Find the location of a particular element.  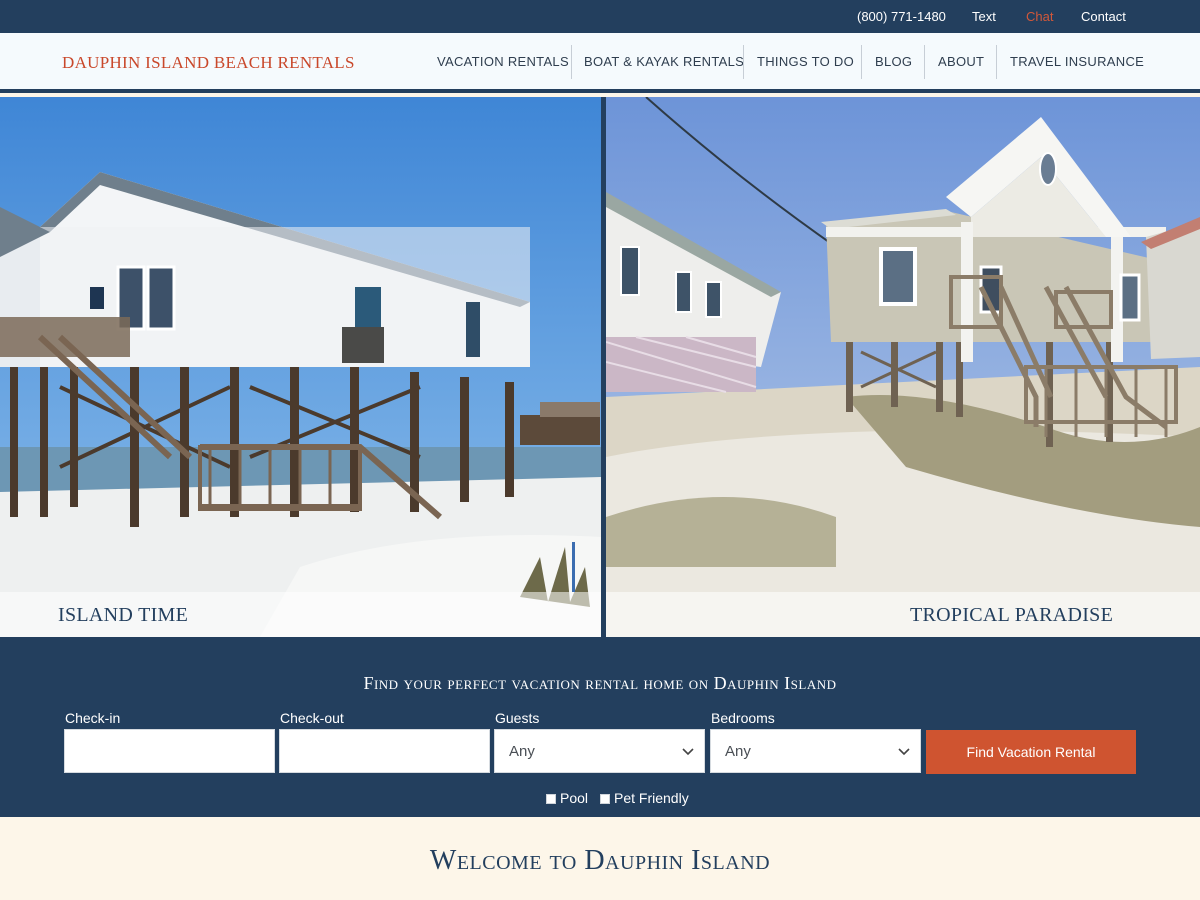

text-link: Text is located at coordinates (984, 16).